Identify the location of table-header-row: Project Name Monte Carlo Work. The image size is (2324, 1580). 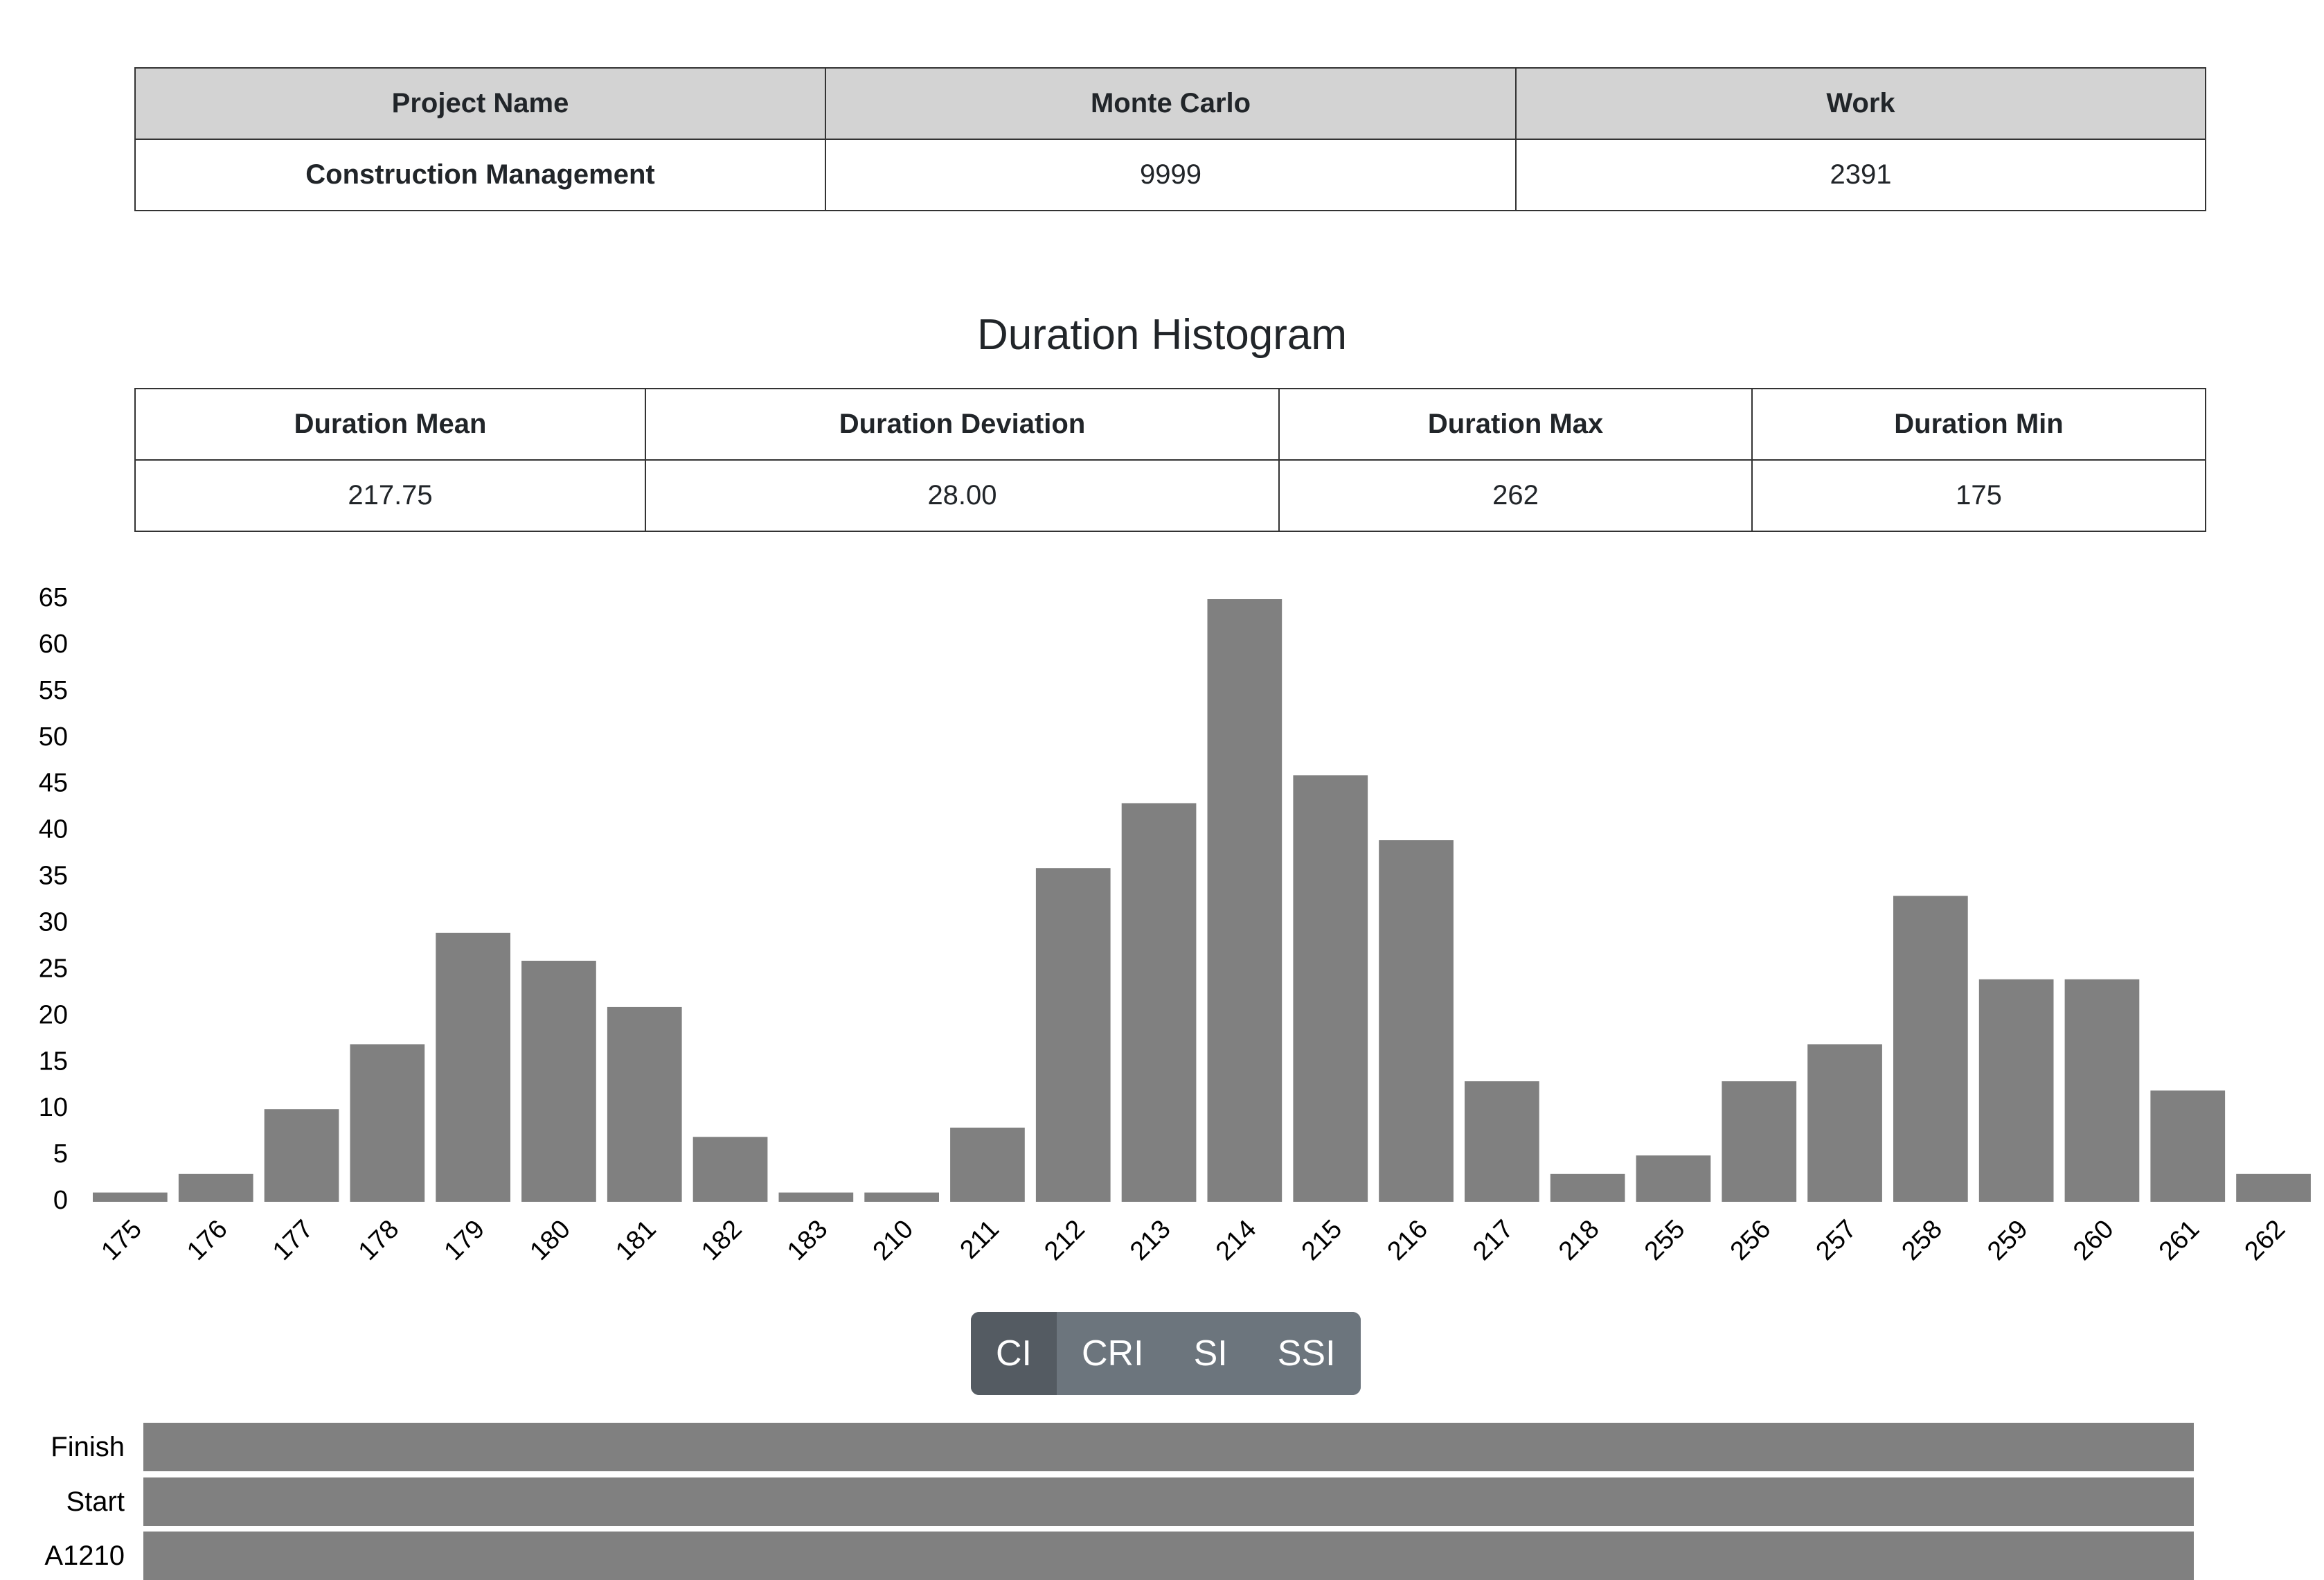
(1170, 103).